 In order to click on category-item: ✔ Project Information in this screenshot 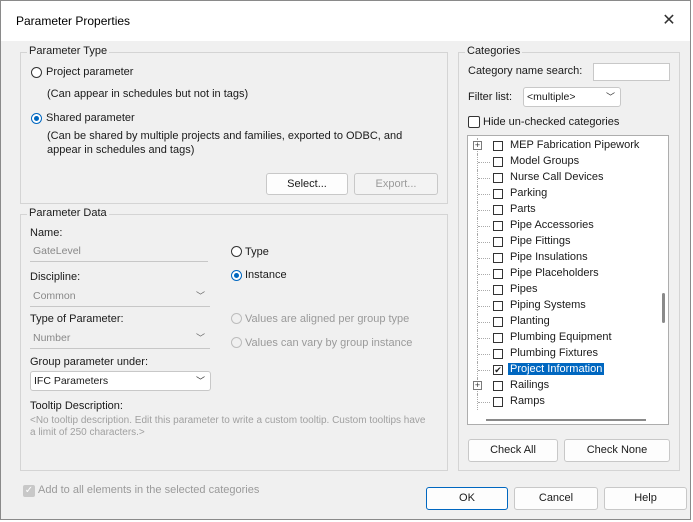, I will do `click(567, 370)`.